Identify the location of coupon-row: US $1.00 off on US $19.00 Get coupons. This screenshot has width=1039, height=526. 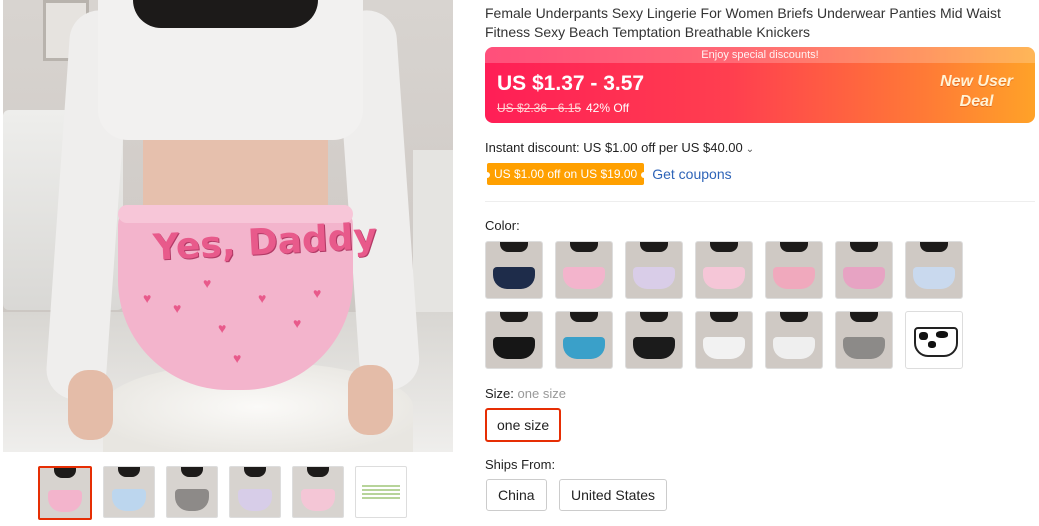
(607, 174).